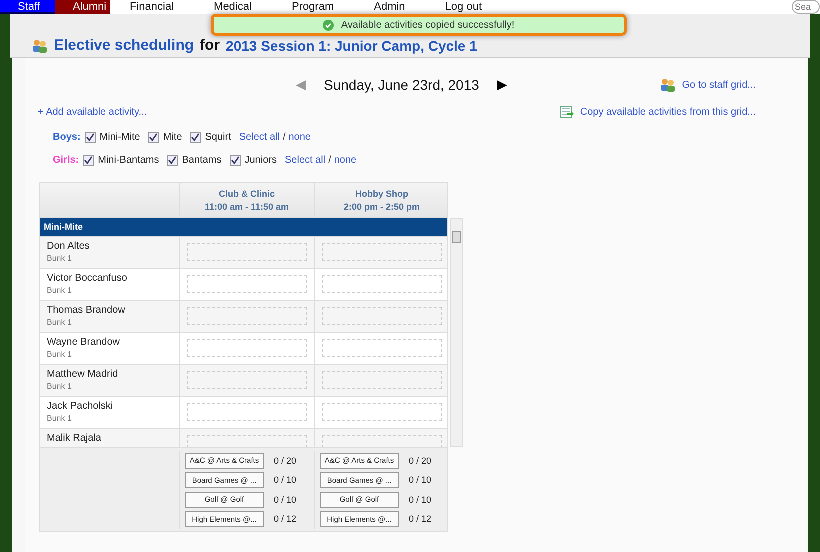 The width and height of the screenshot is (820, 552). I want to click on checkbox-label: Juniors, so click(260, 160).